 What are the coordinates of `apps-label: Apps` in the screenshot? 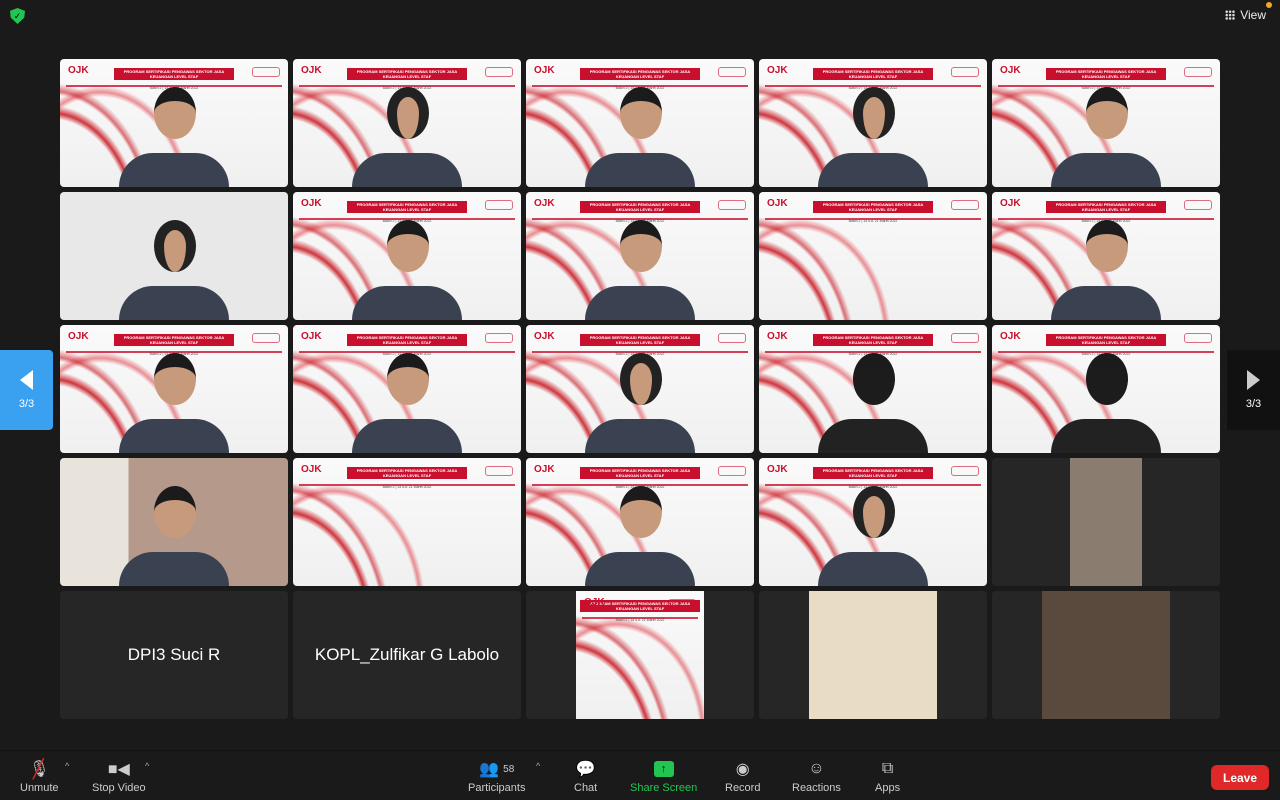 It's located at (888, 788).